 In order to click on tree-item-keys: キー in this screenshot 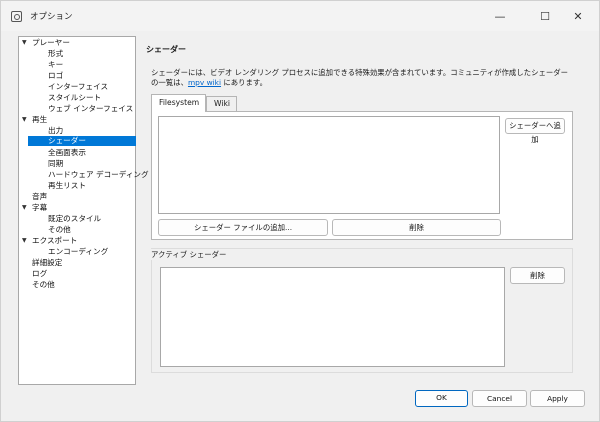, I will do `click(55, 65)`.